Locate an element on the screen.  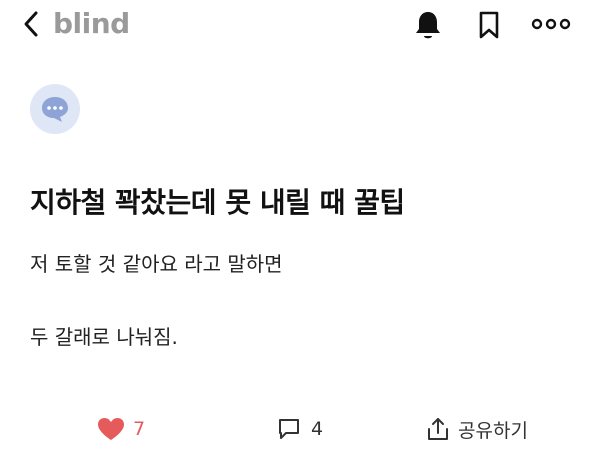
heart-icon is located at coordinates (111, 429).